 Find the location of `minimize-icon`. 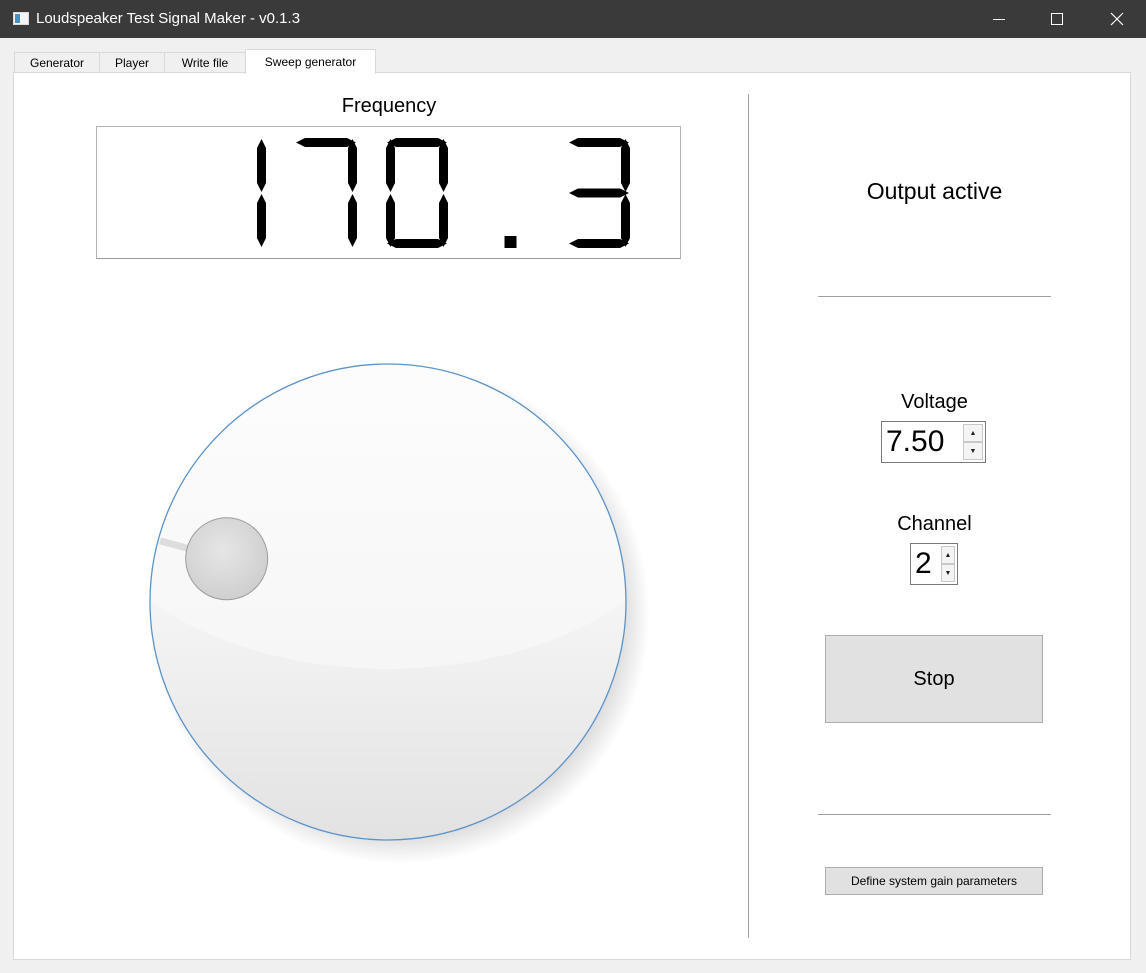

minimize-icon is located at coordinates (999, 19).